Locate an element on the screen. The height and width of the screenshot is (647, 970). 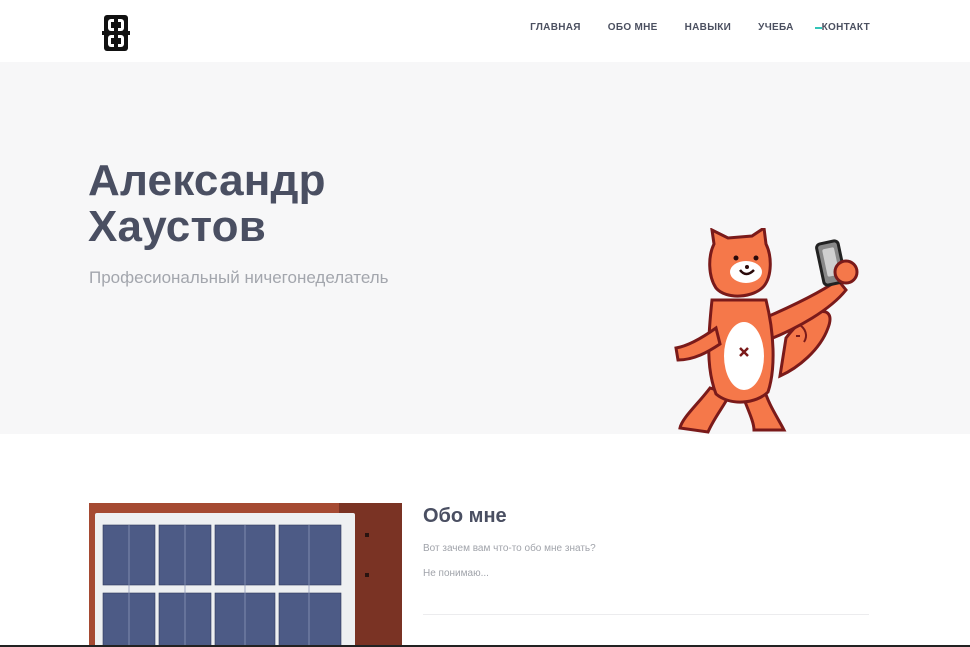
monogram-logo-icon is located at coordinates (116, 33).